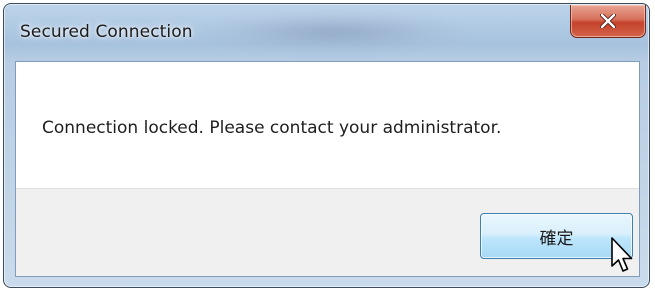 The image size is (655, 293). I want to click on close-icon, so click(608, 21).